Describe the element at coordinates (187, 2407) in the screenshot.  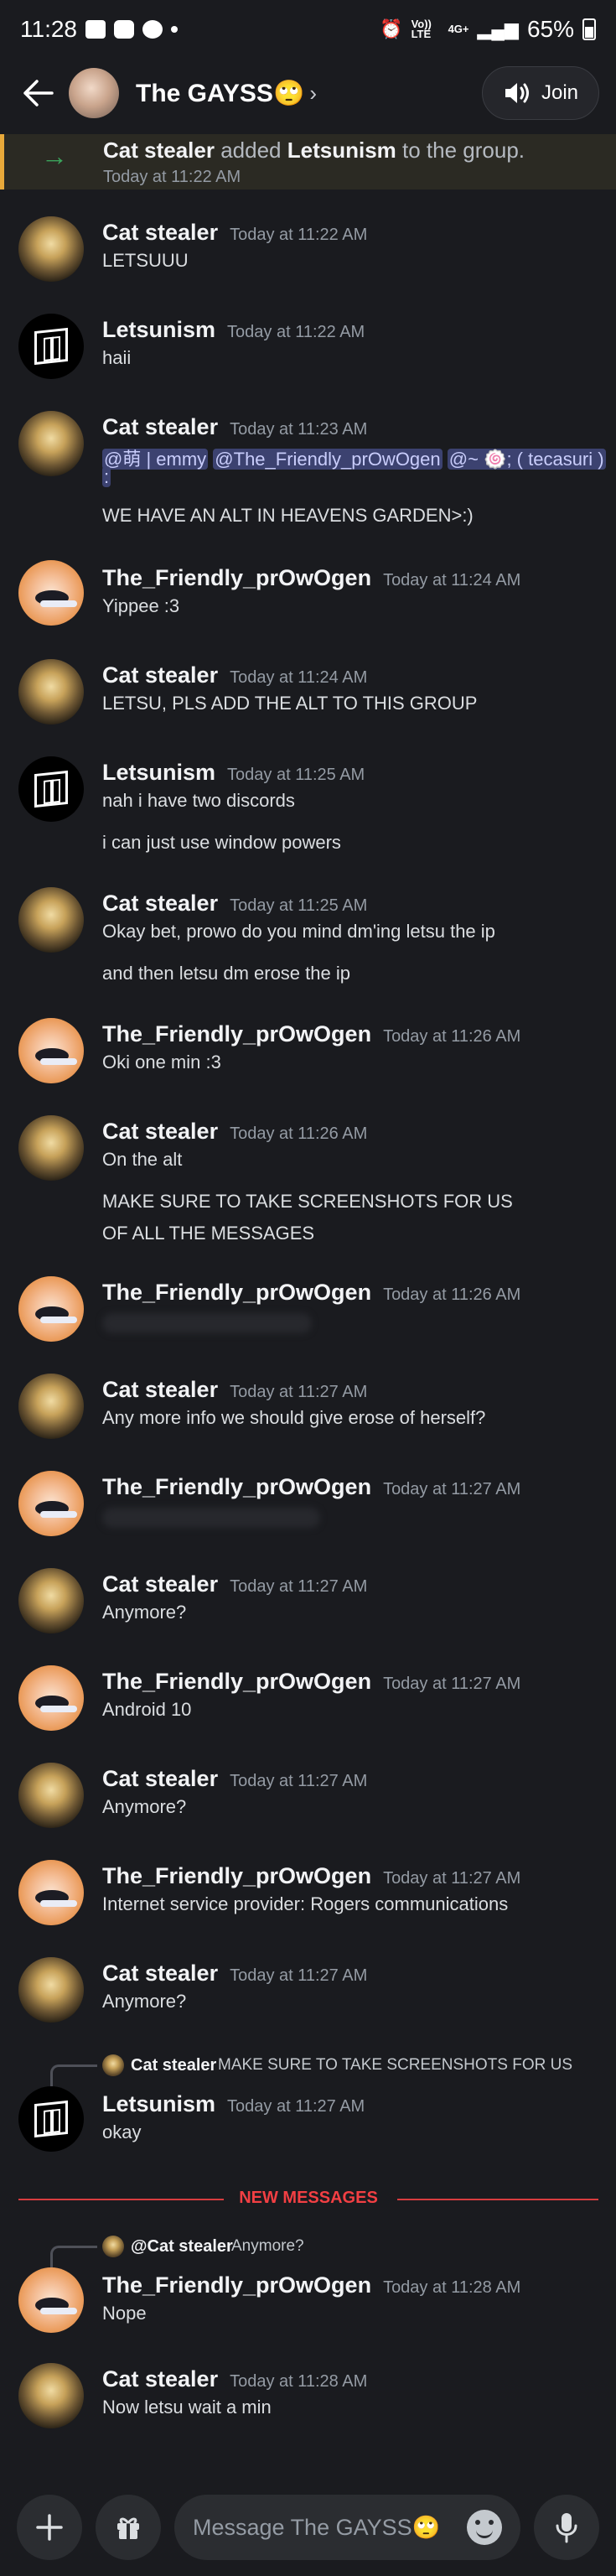
I see `message-text: Now letsu wait a min` at that location.